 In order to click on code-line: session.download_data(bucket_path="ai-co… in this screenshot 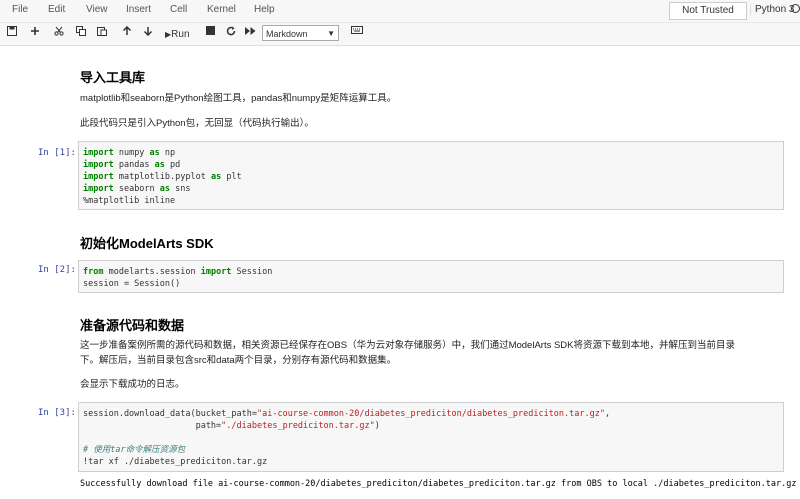, I will do `click(431, 414)`.